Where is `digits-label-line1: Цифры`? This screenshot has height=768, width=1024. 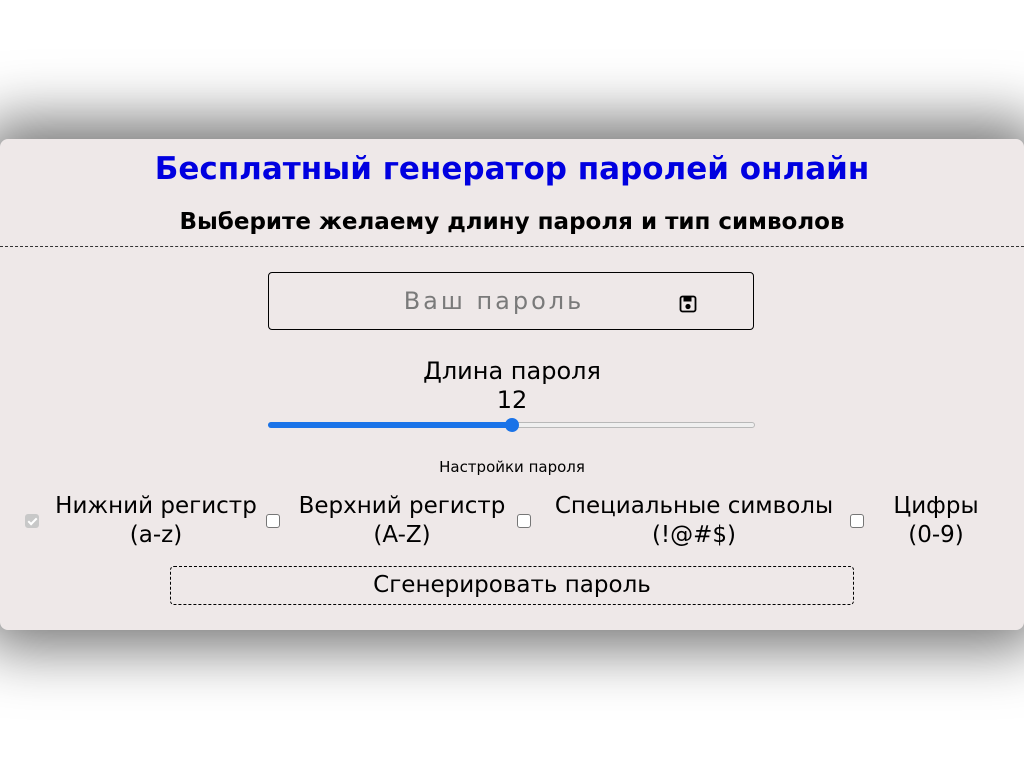
digits-label-line1: Цифры is located at coordinates (936, 506).